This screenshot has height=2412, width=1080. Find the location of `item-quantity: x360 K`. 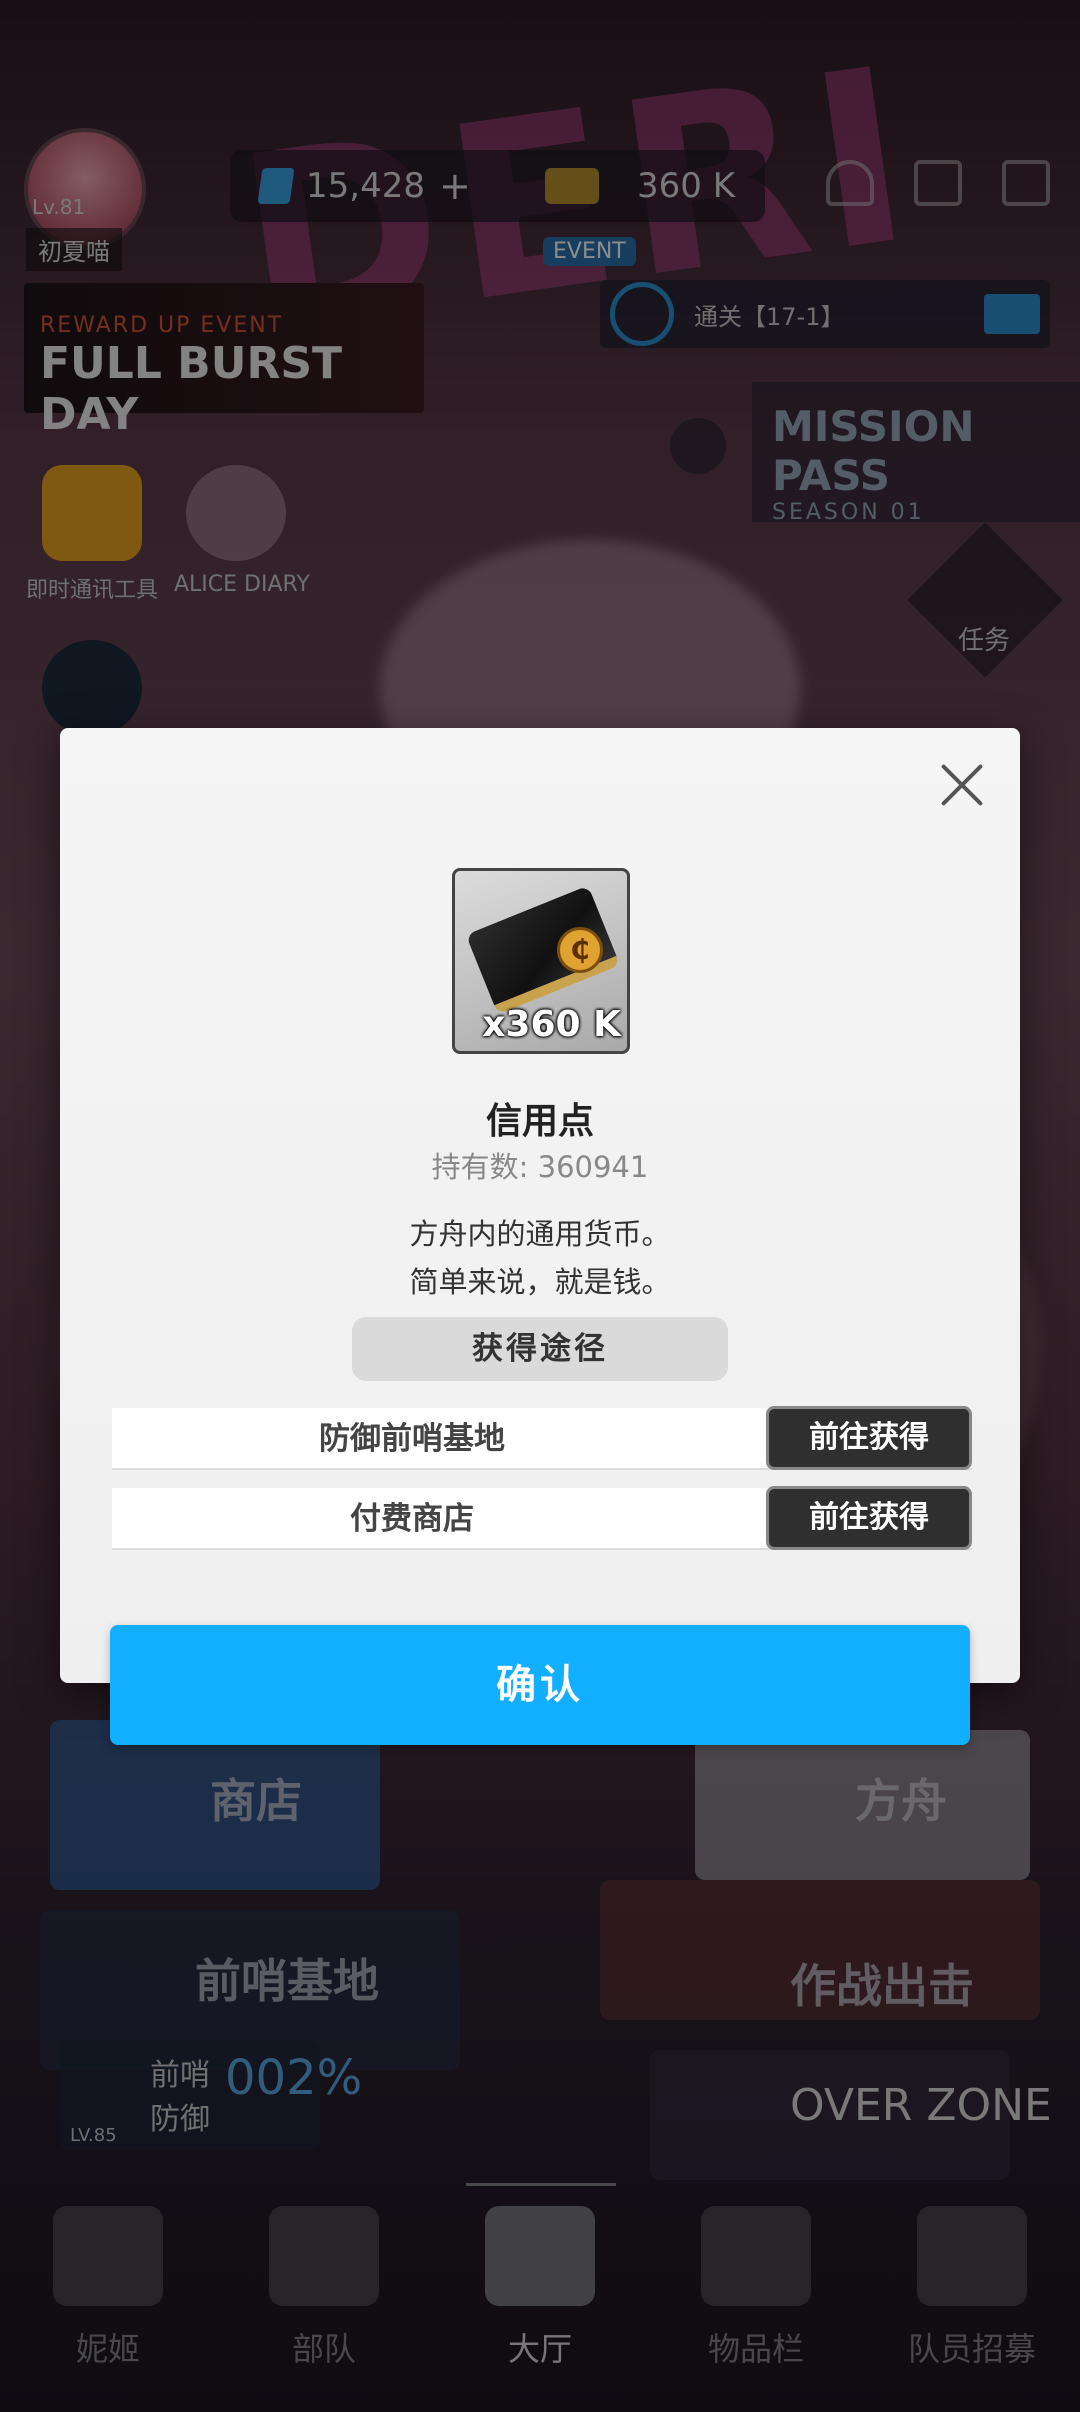

item-quantity: x360 K is located at coordinates (551, 1024).